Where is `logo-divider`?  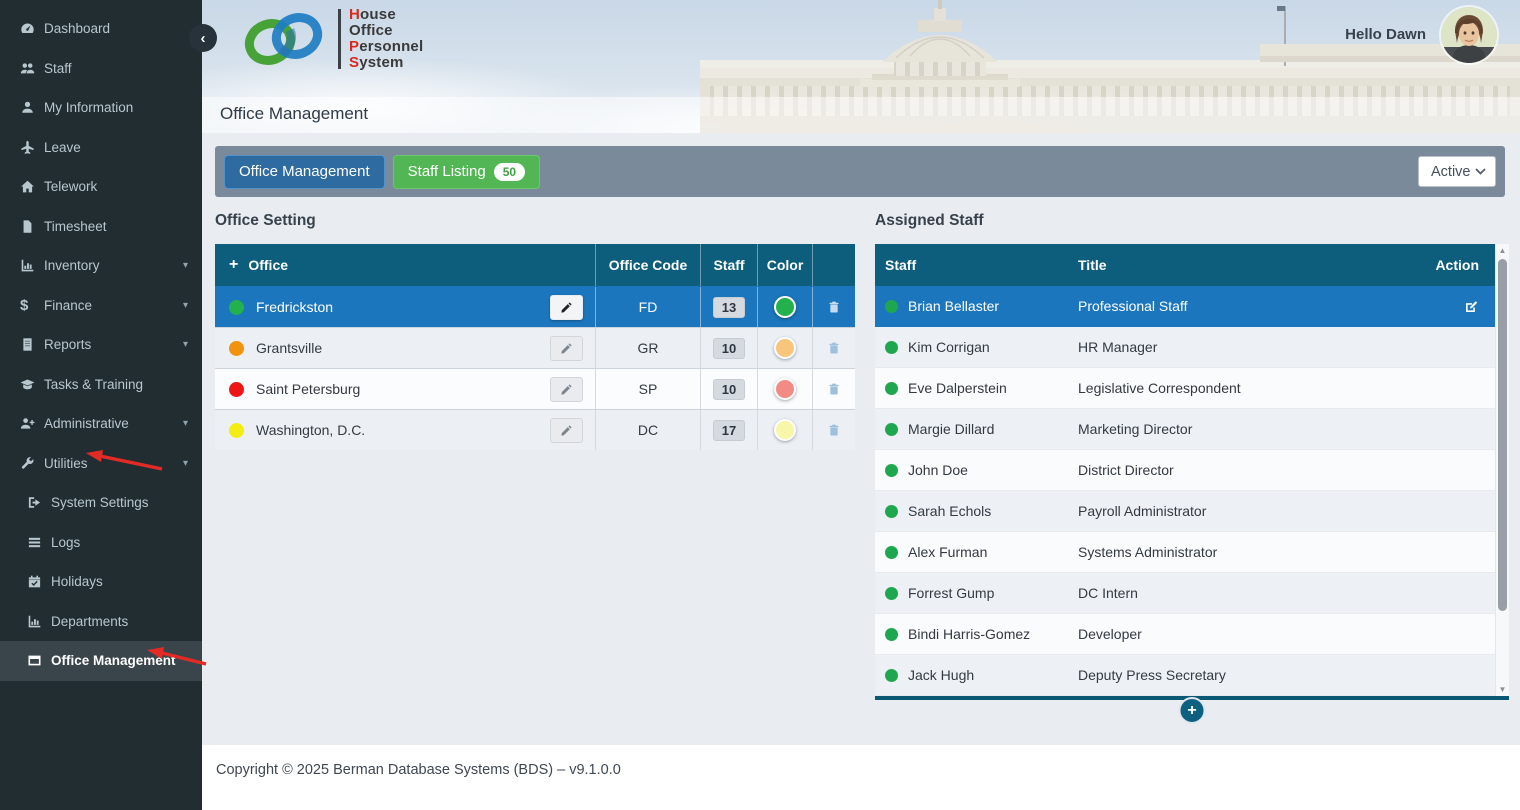
logo-divider is located at coordinates (339, 39).